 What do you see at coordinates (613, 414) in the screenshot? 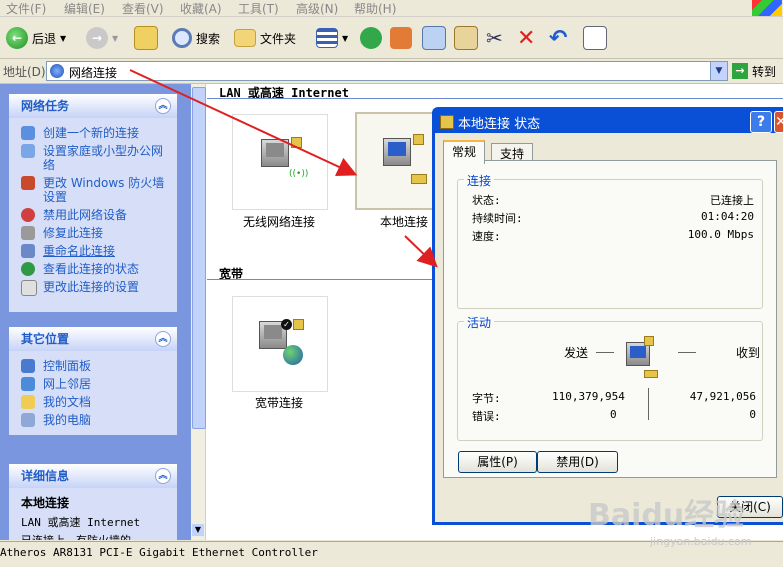
I see `errors-sent-value: 0` at bounding box center [613, 414].